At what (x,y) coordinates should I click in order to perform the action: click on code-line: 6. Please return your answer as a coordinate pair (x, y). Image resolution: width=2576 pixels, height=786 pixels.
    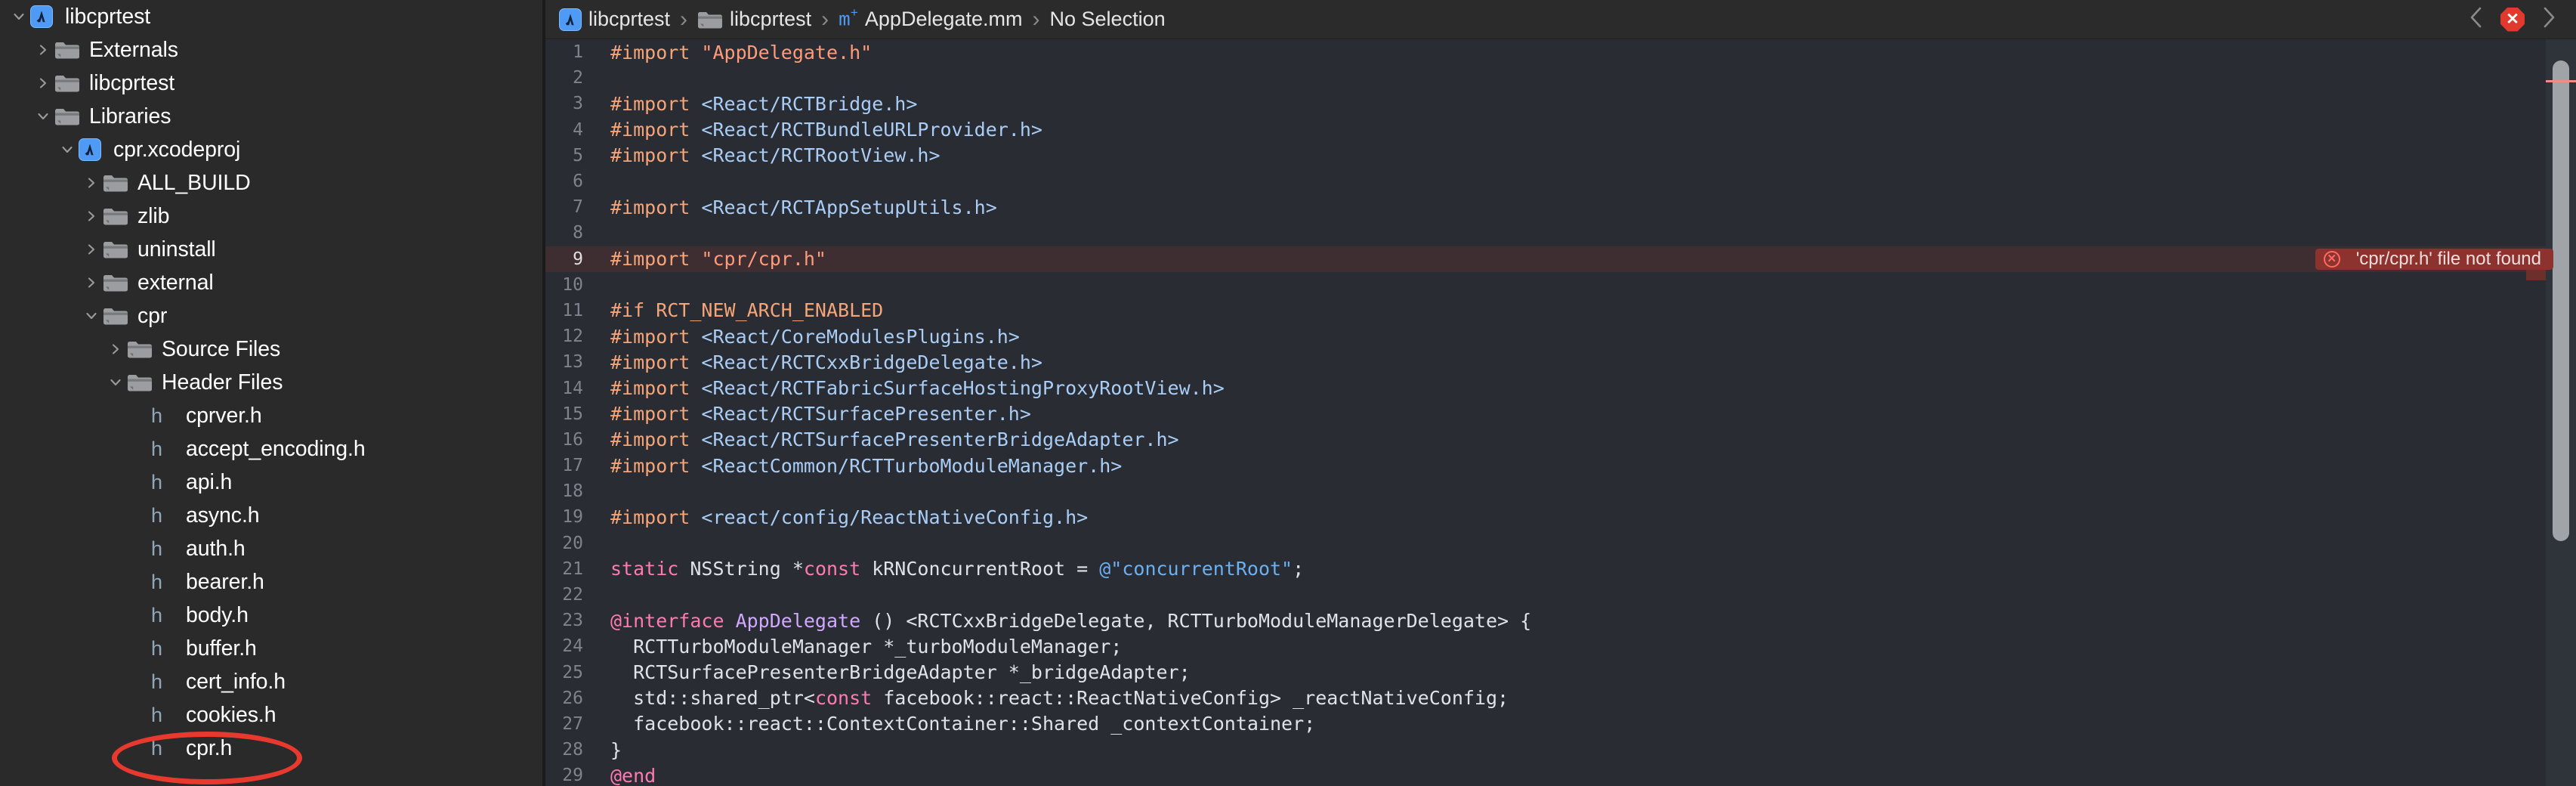
    Looking at the image, I should click on (1560, 181).